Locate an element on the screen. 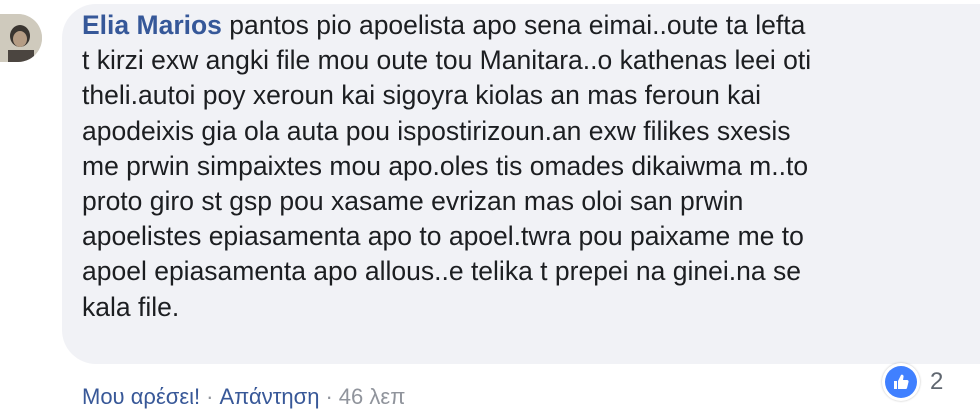 This screenshot has width=980, height=410. avatar-image is located at coordinates (21, 38).